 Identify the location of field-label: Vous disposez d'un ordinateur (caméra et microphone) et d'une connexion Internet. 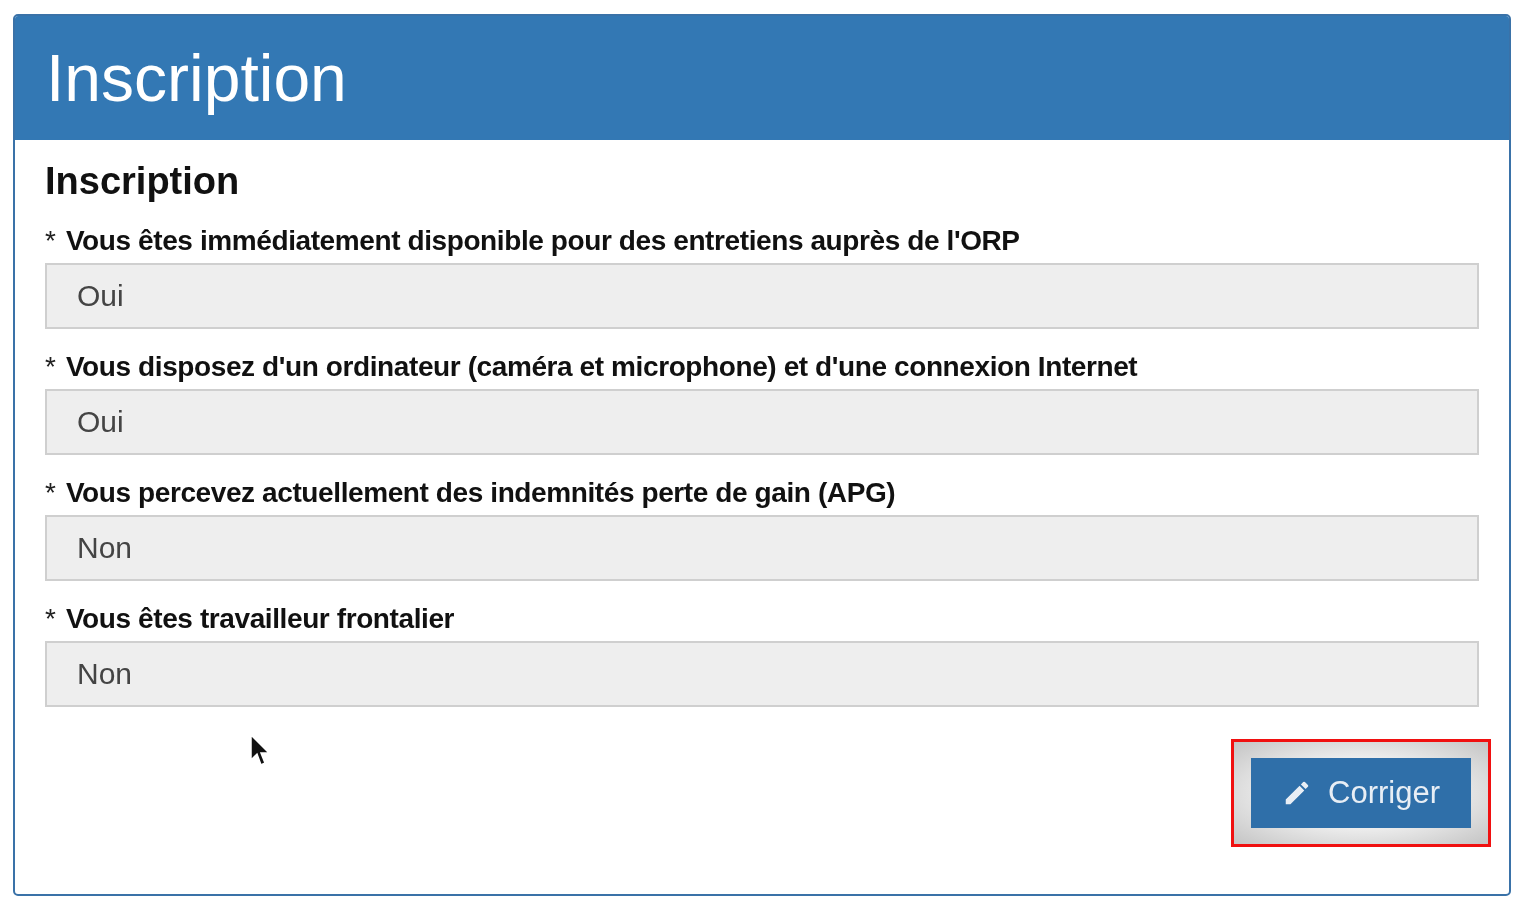
(601, 367).